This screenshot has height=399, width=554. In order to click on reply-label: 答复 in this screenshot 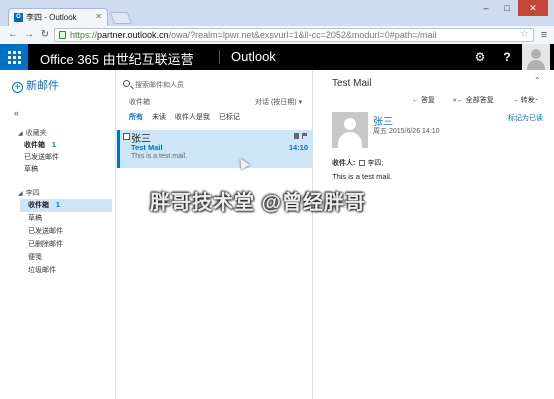, I will do `click(427, 100)`.